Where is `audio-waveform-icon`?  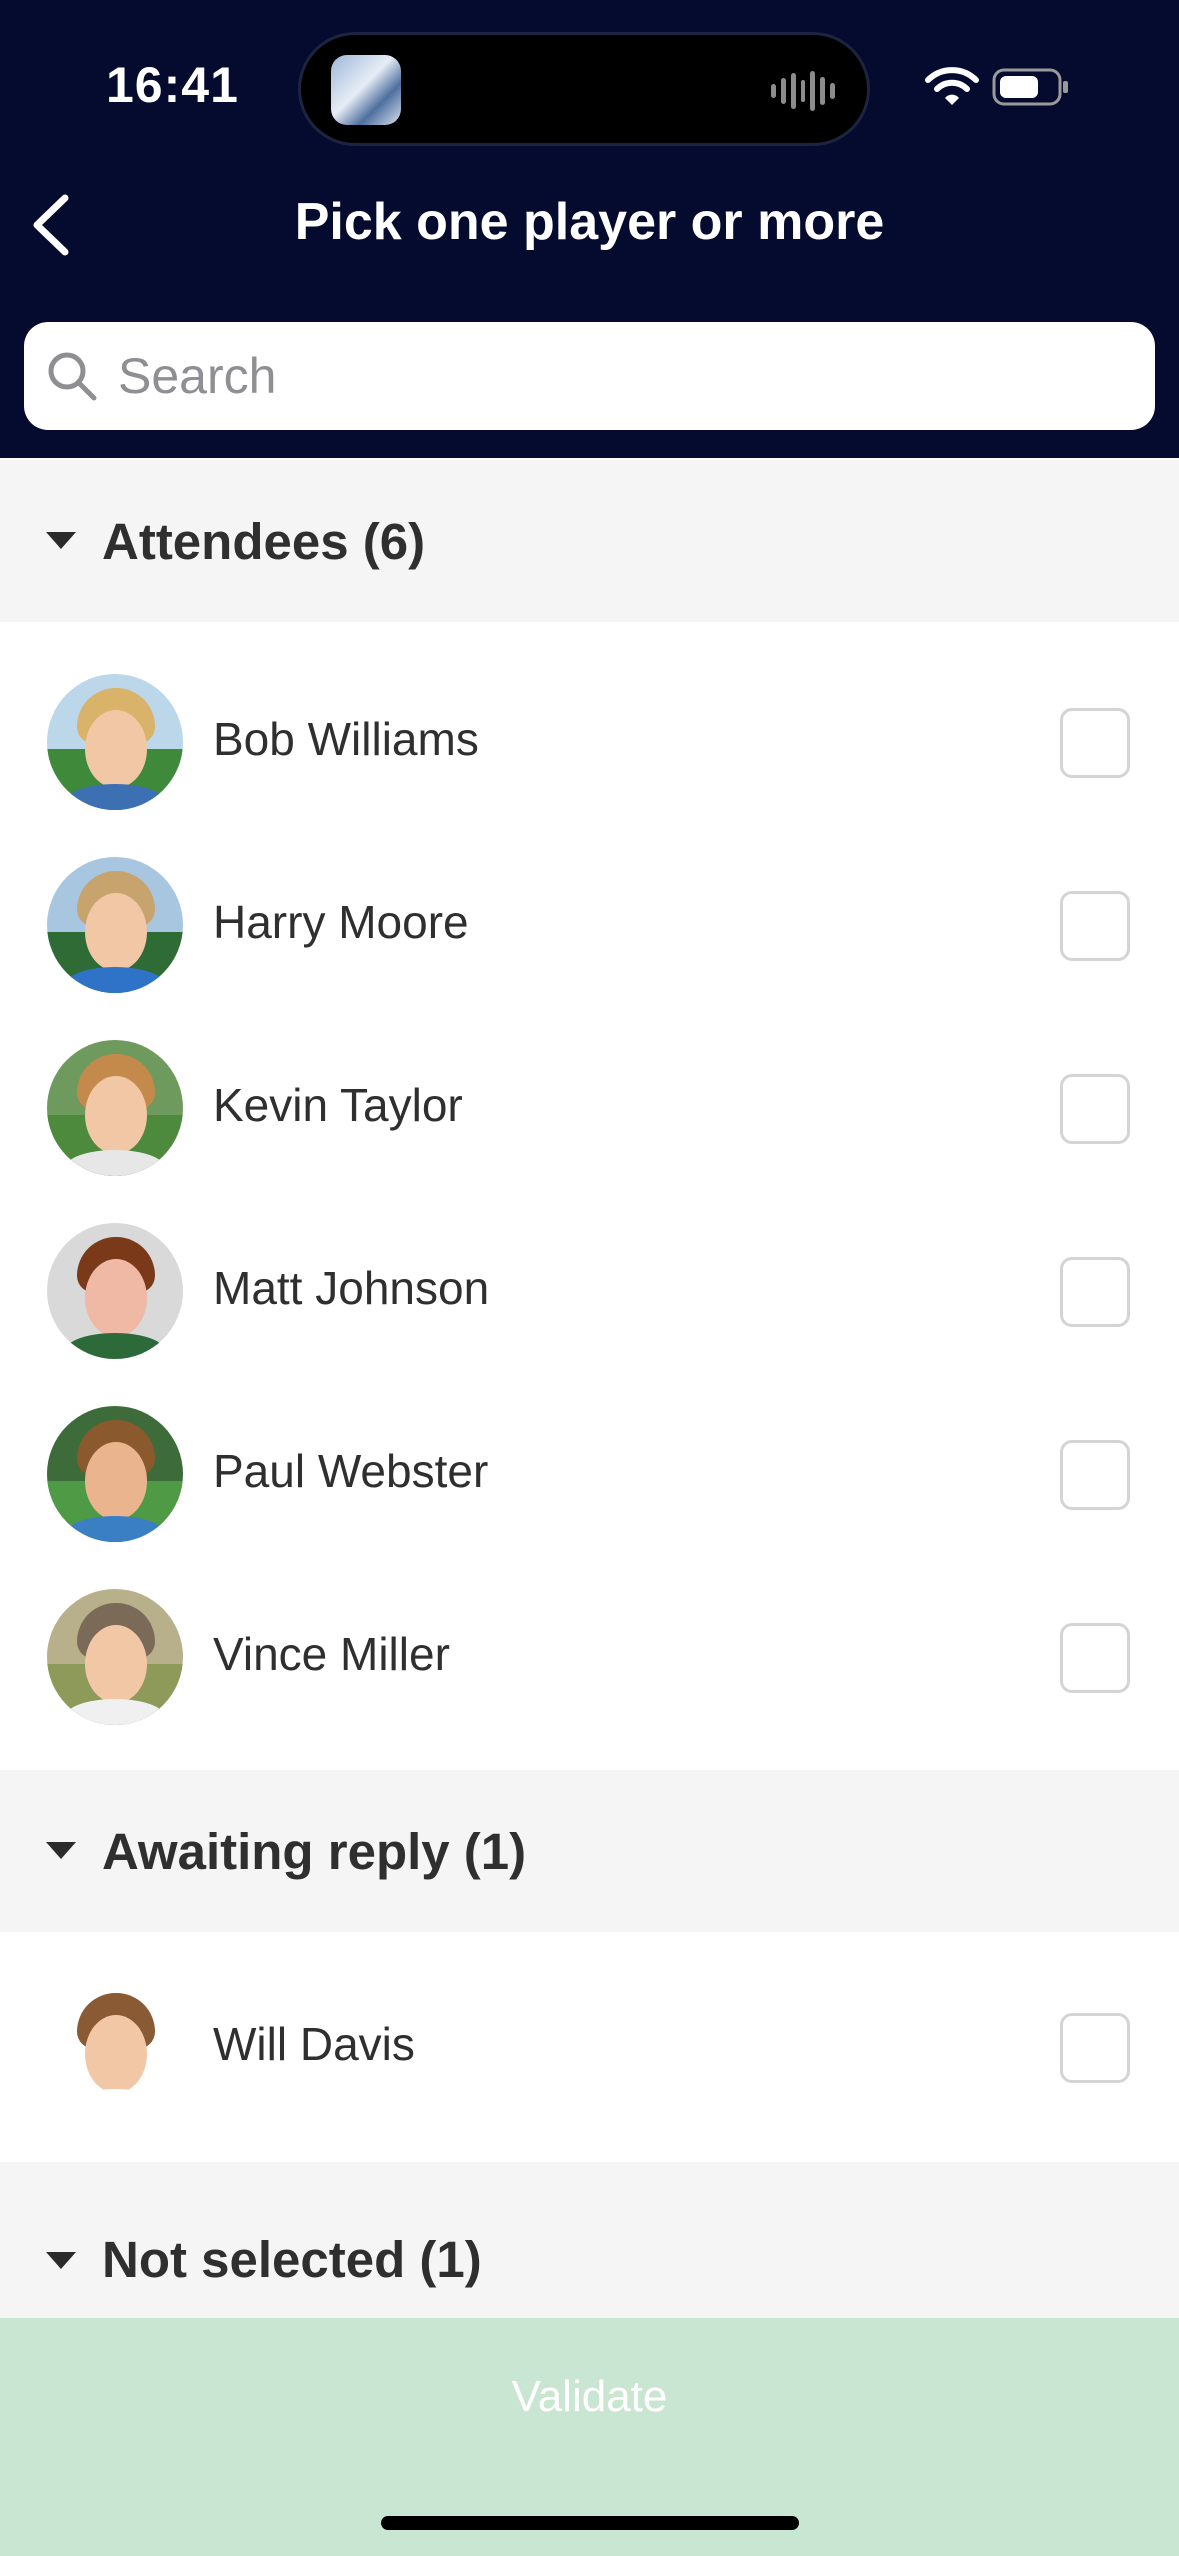 audio-waveform-icon is located at coordinates (803, 91).